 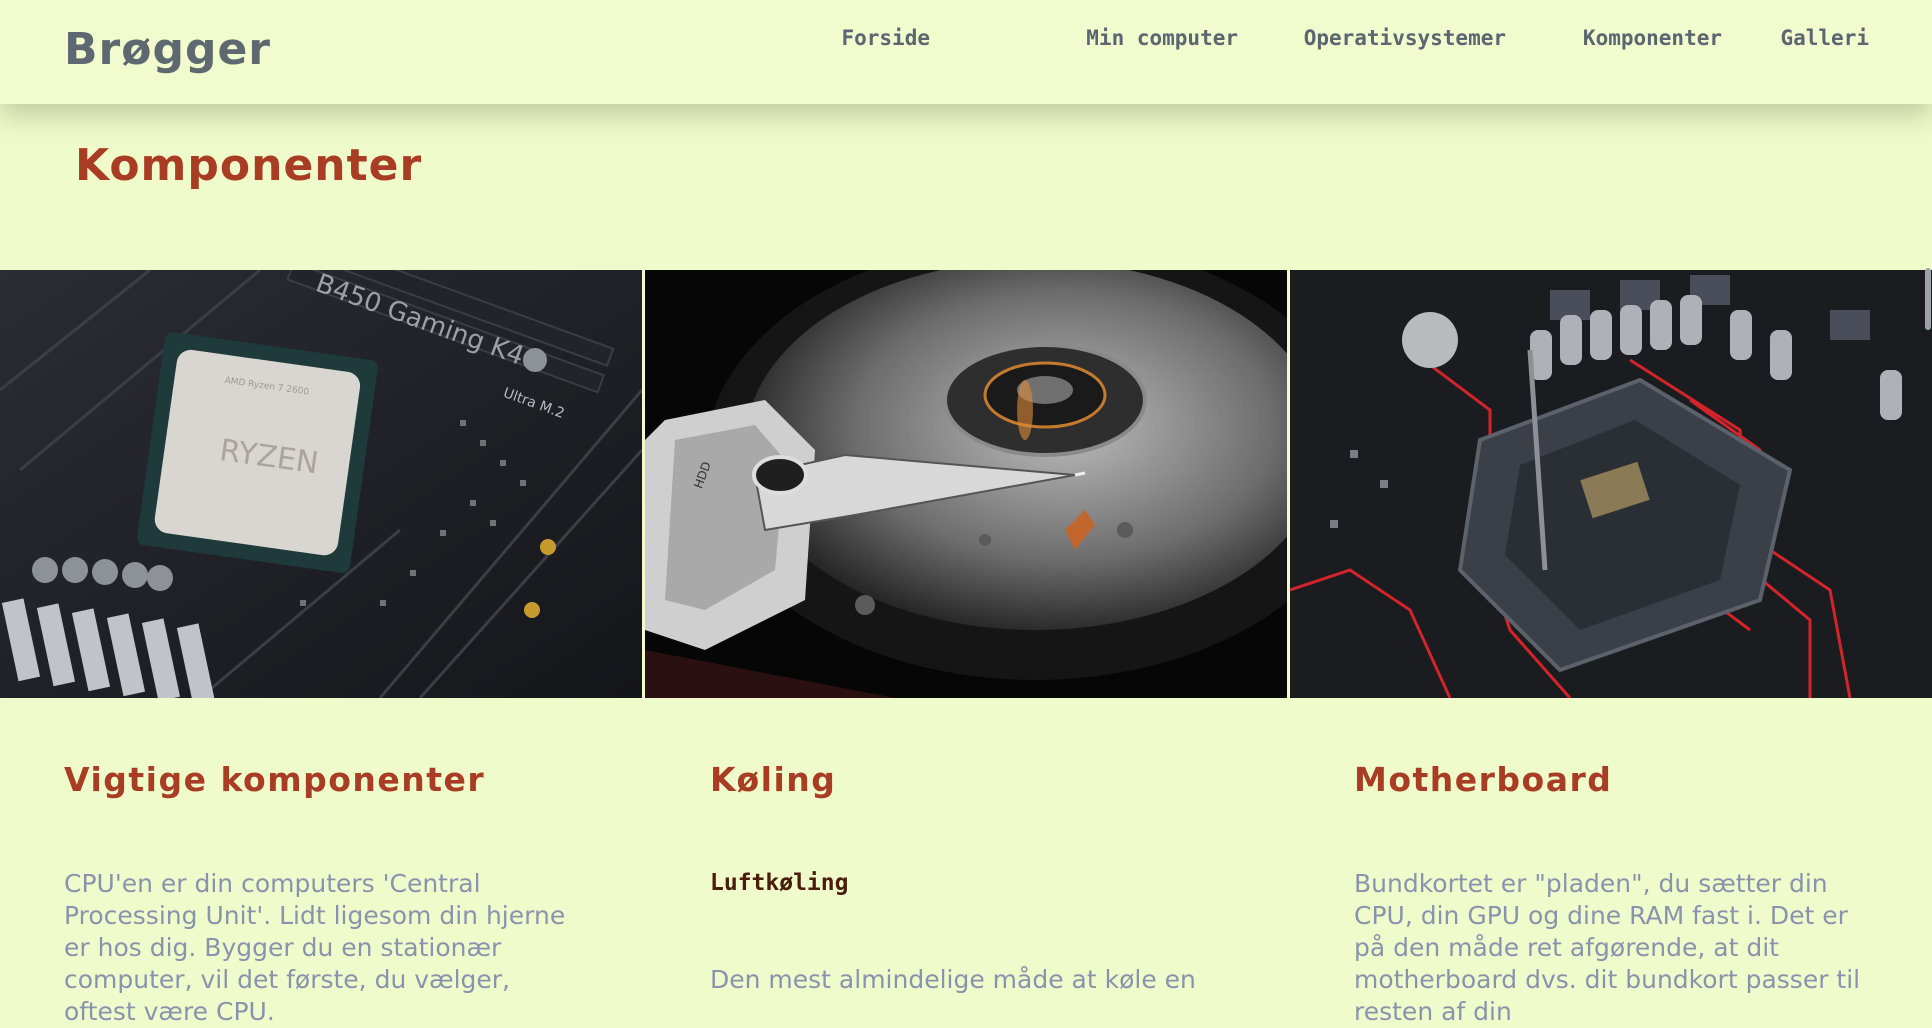 What do you see at coordinates (1824, 38) in the screenshot?
I see `nav-link-galleri: Galleri` at bounding box center [1824, 38].